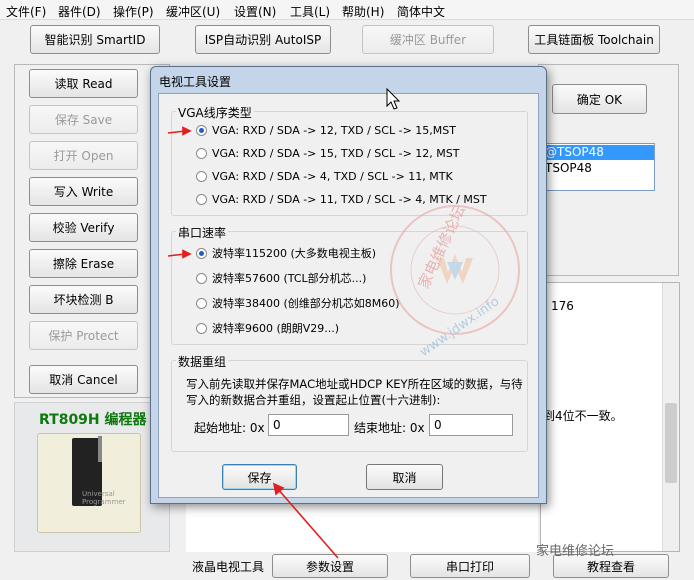 The width and height of the screenshot is (694, 580). I want to click on serial-print-button: 串口打印, so click(470, 566).